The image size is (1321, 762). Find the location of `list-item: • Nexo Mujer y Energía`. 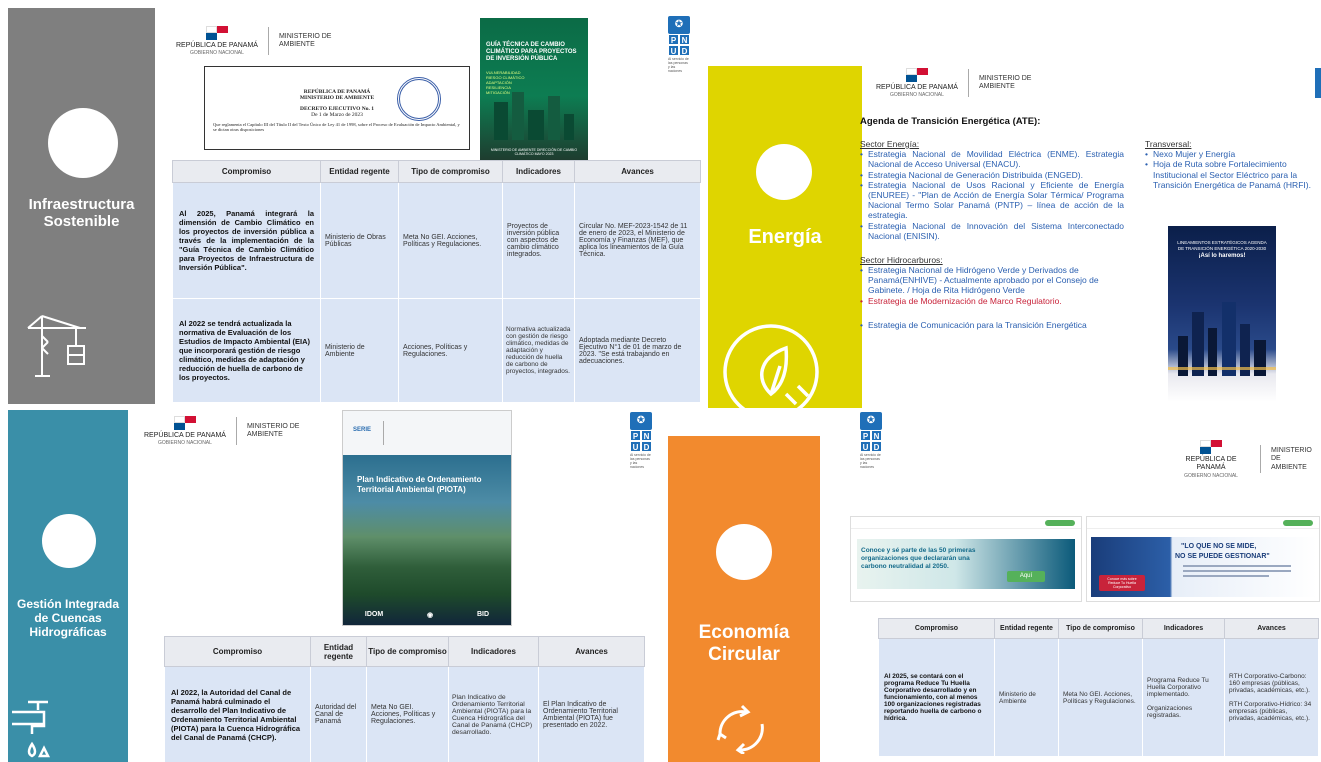

list-item: • Nexo Mujer y Energía is located at coordinates (1190, 154).